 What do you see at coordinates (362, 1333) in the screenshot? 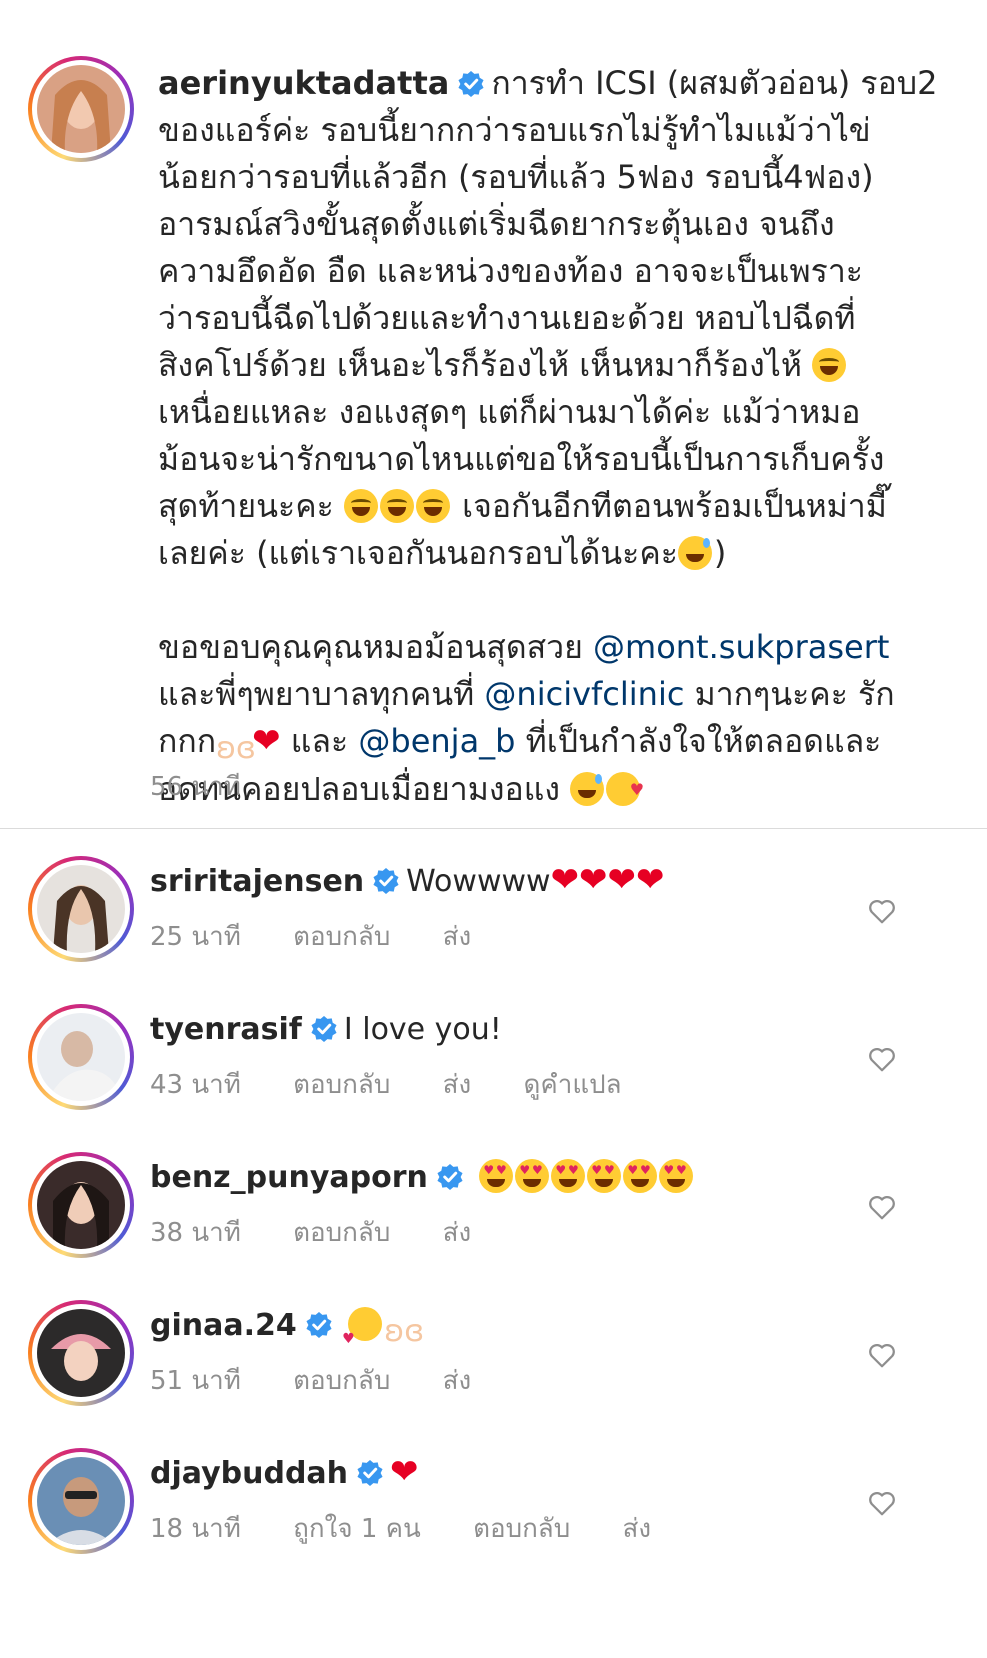
I see `smiling-face-with-hearts-icon` at bounding box center [362, 1333].